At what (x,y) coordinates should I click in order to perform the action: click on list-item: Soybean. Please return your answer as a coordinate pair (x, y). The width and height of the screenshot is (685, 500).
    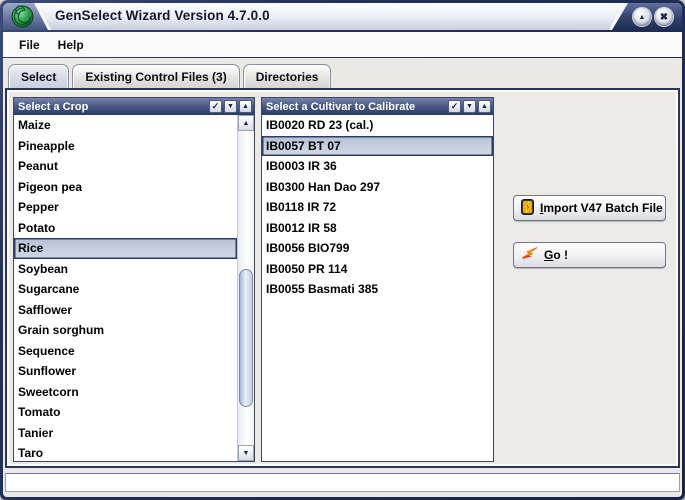
    Looking at the image, I should click on (125, 269).